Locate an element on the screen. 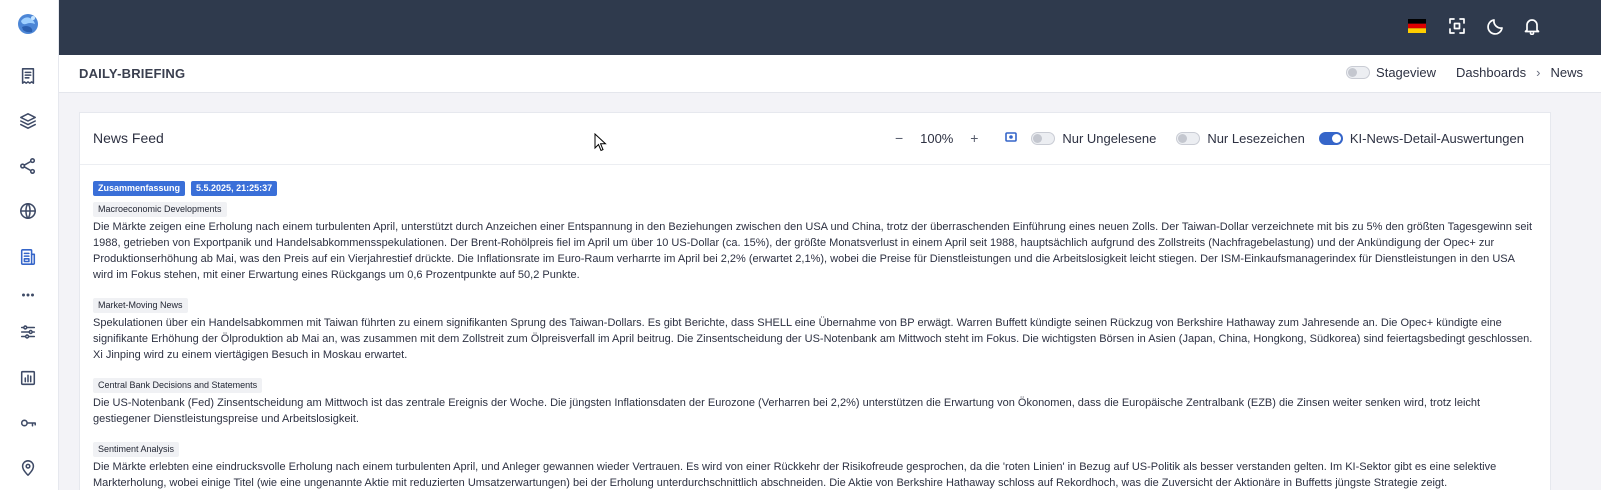 The width and height of the screenshot is (1601, 490). bookmarks-only-toggle is located at coordinates (1188, 138).